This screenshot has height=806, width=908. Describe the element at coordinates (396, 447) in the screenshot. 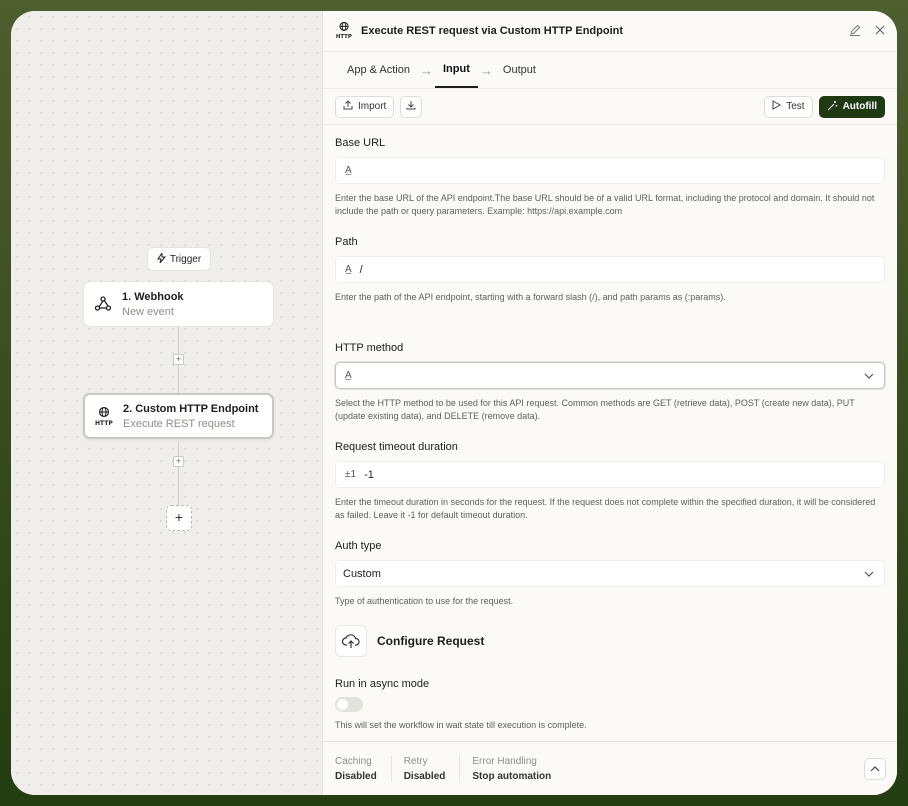

I see `field-label: Request timeout duration` at that location.